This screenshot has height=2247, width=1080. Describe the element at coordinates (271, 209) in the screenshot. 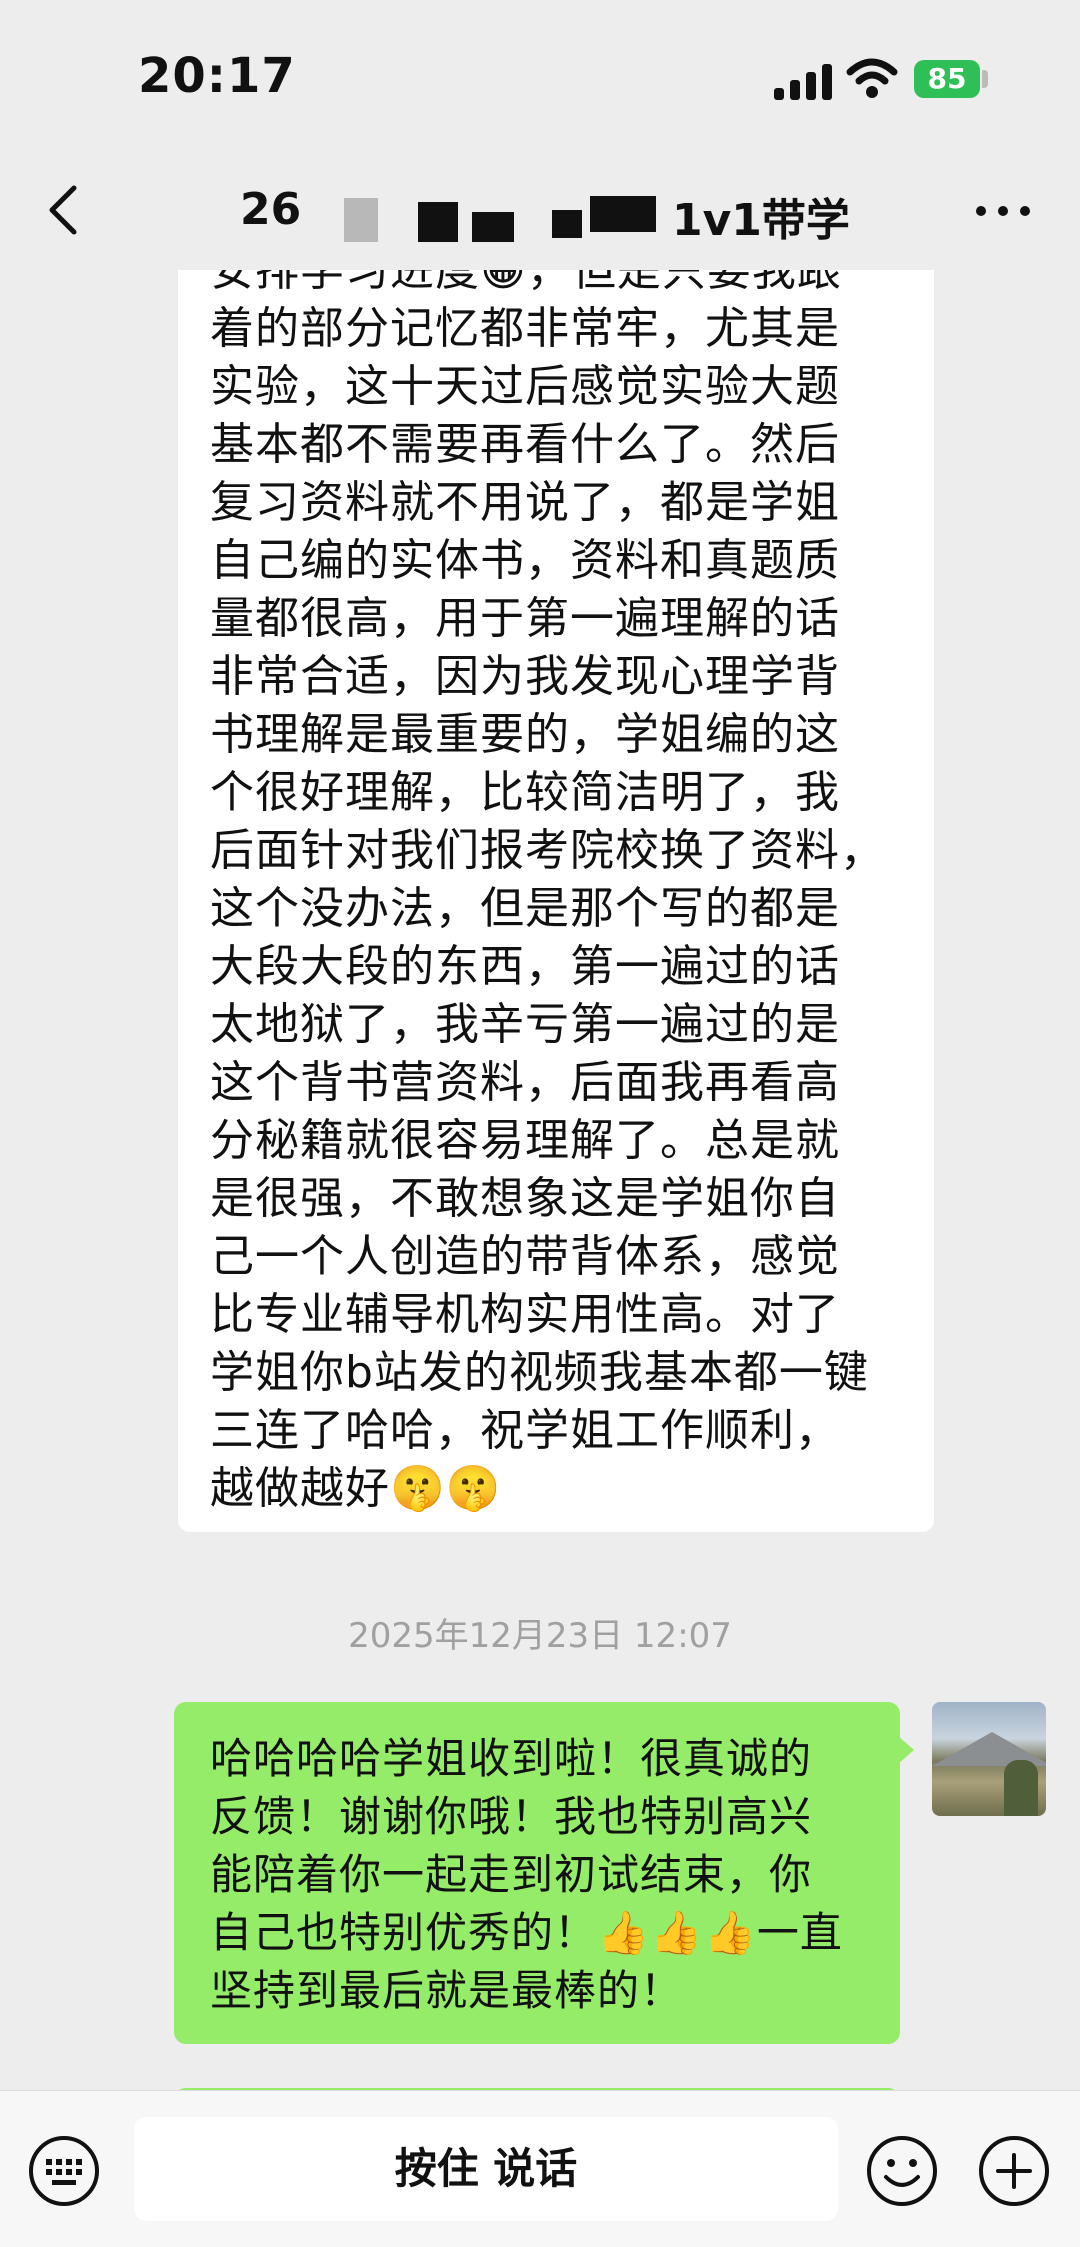

I see `chat-title-prefix: 26` at that location.